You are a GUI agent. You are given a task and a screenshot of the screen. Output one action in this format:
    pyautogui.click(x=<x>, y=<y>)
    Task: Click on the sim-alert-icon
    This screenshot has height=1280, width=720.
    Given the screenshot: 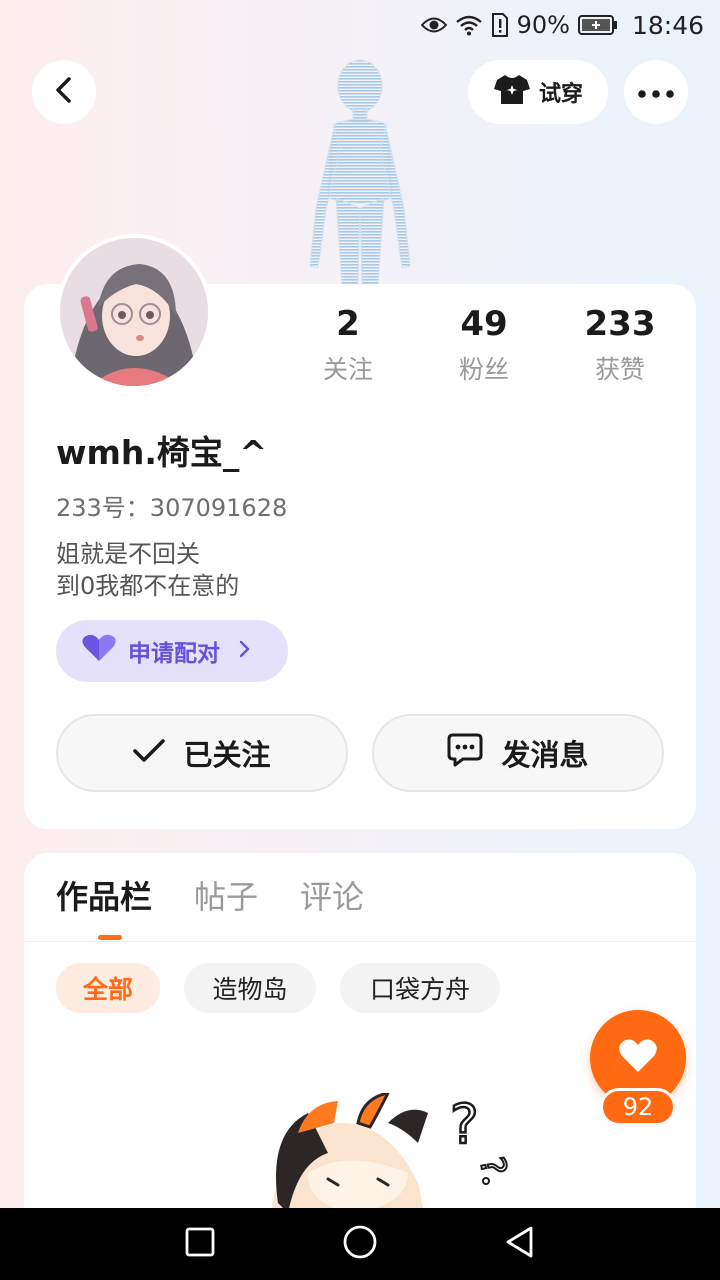 What is the action you would take?
    pyautogui.click(x=500, y=25)
    